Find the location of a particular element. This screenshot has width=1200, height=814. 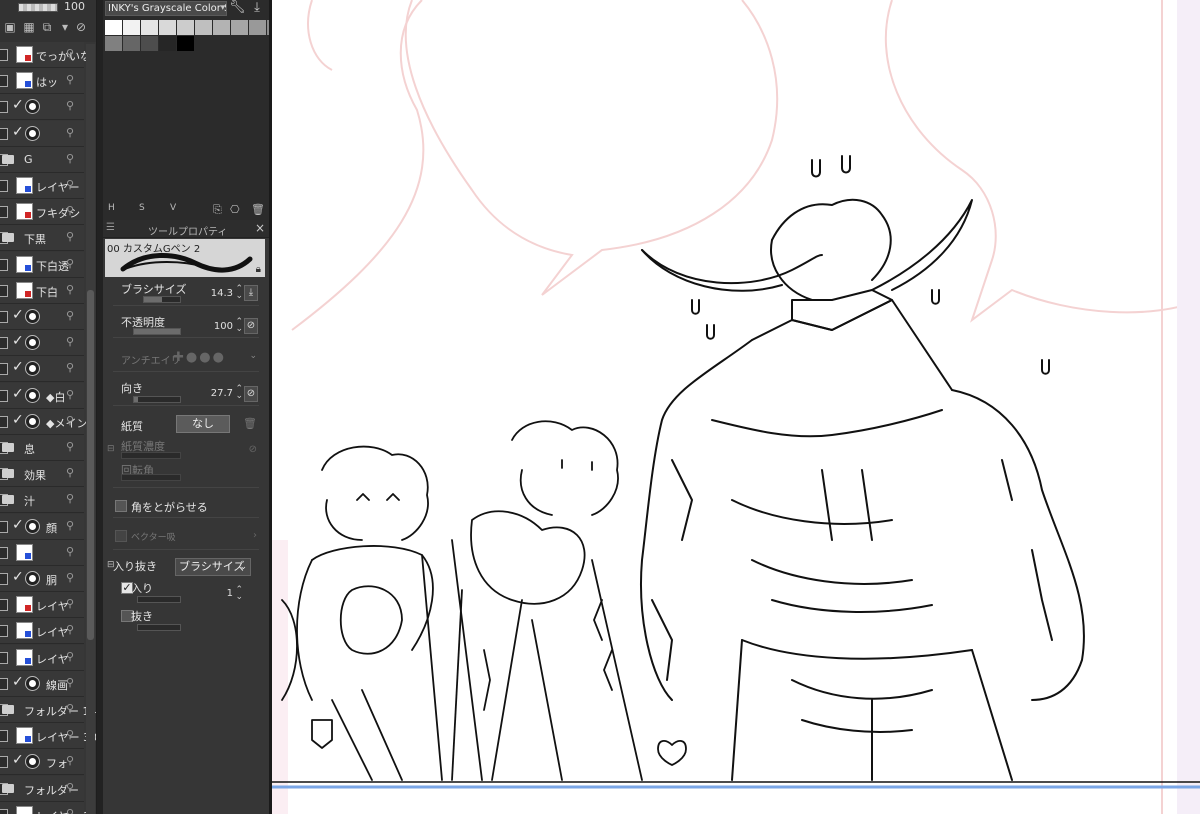

dark-swatch is located at coordinates (186, 43).